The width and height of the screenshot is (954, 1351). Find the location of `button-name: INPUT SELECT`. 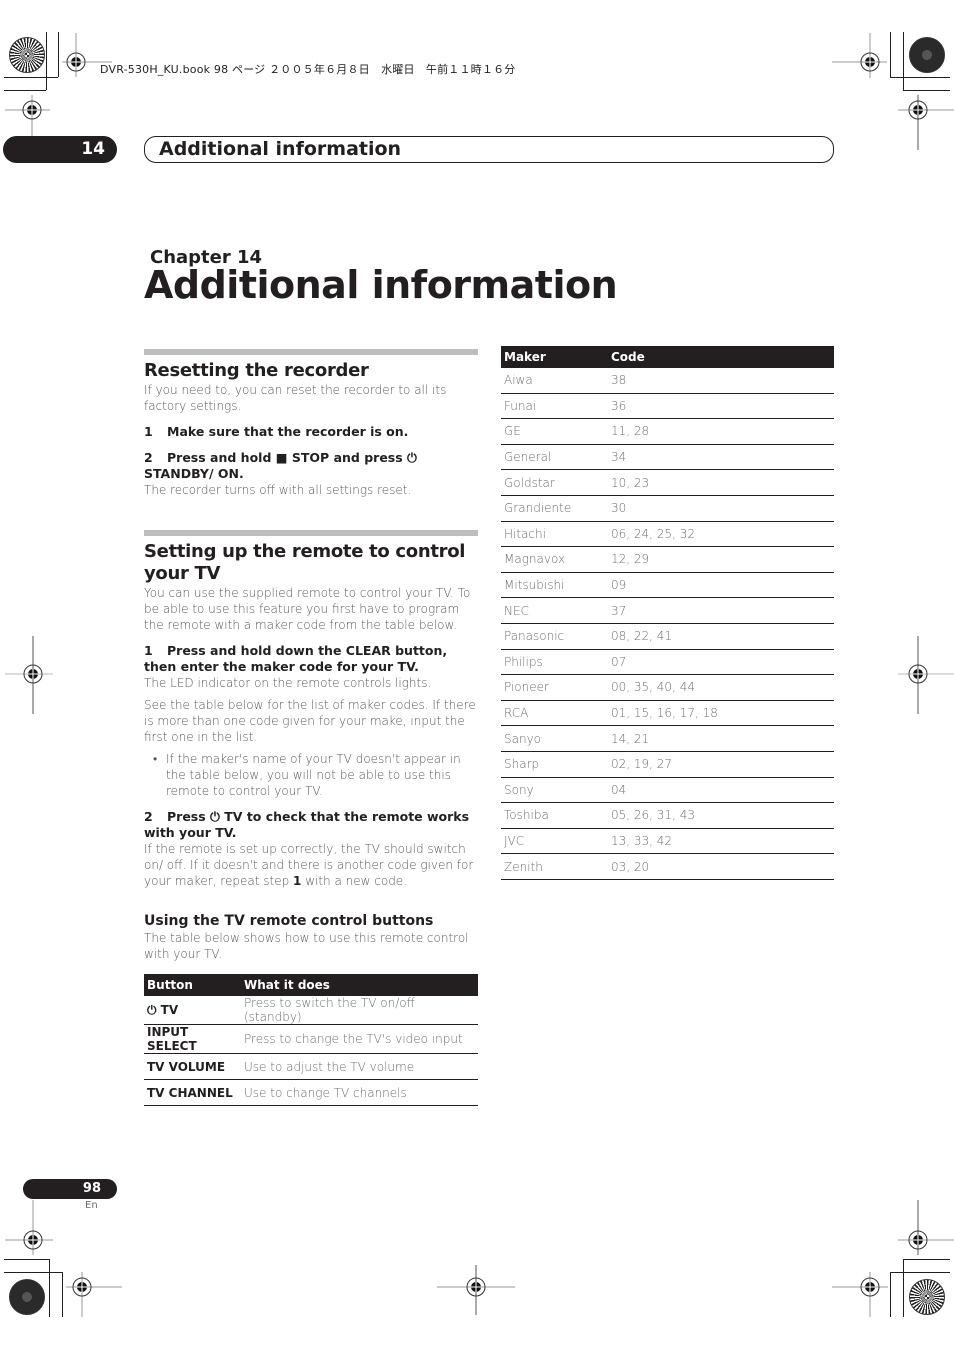

button-name: INPUT SELECT is located at coordinates (192, 1039).